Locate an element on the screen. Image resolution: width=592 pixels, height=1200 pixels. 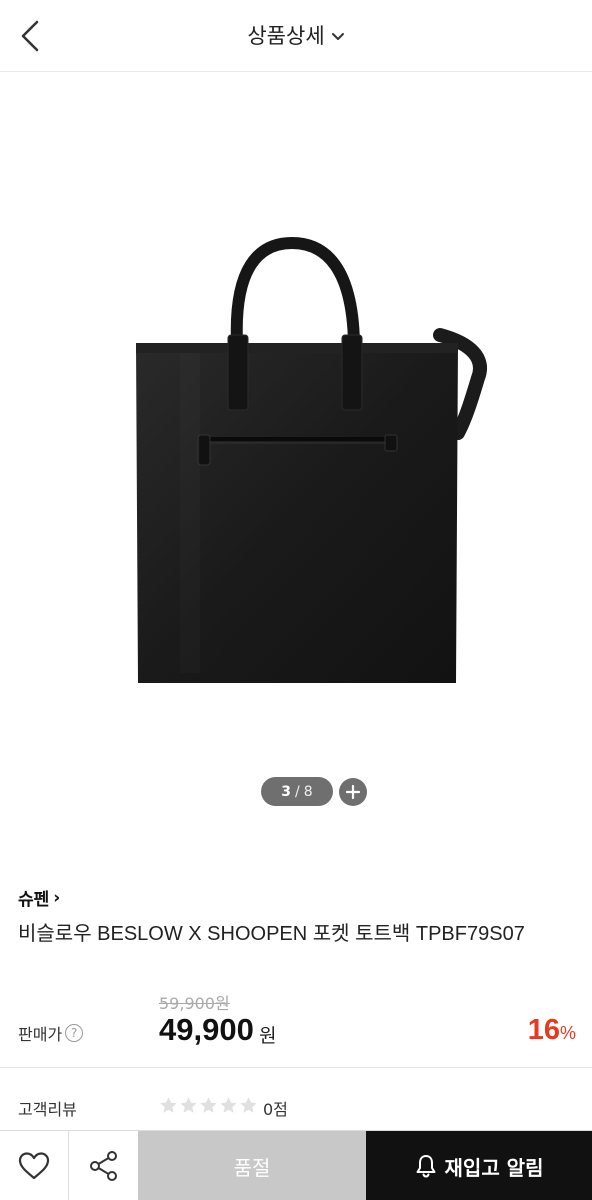
zoom-button is located at coordinates (353, 792).